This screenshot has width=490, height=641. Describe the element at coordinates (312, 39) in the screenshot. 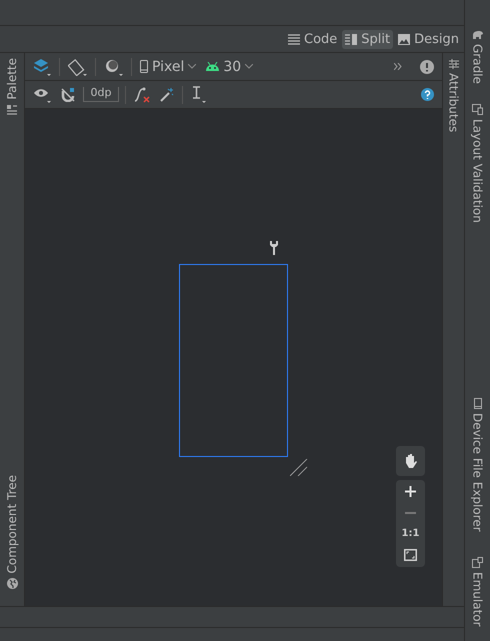

I see `view-mode-tab: Code` at that location.